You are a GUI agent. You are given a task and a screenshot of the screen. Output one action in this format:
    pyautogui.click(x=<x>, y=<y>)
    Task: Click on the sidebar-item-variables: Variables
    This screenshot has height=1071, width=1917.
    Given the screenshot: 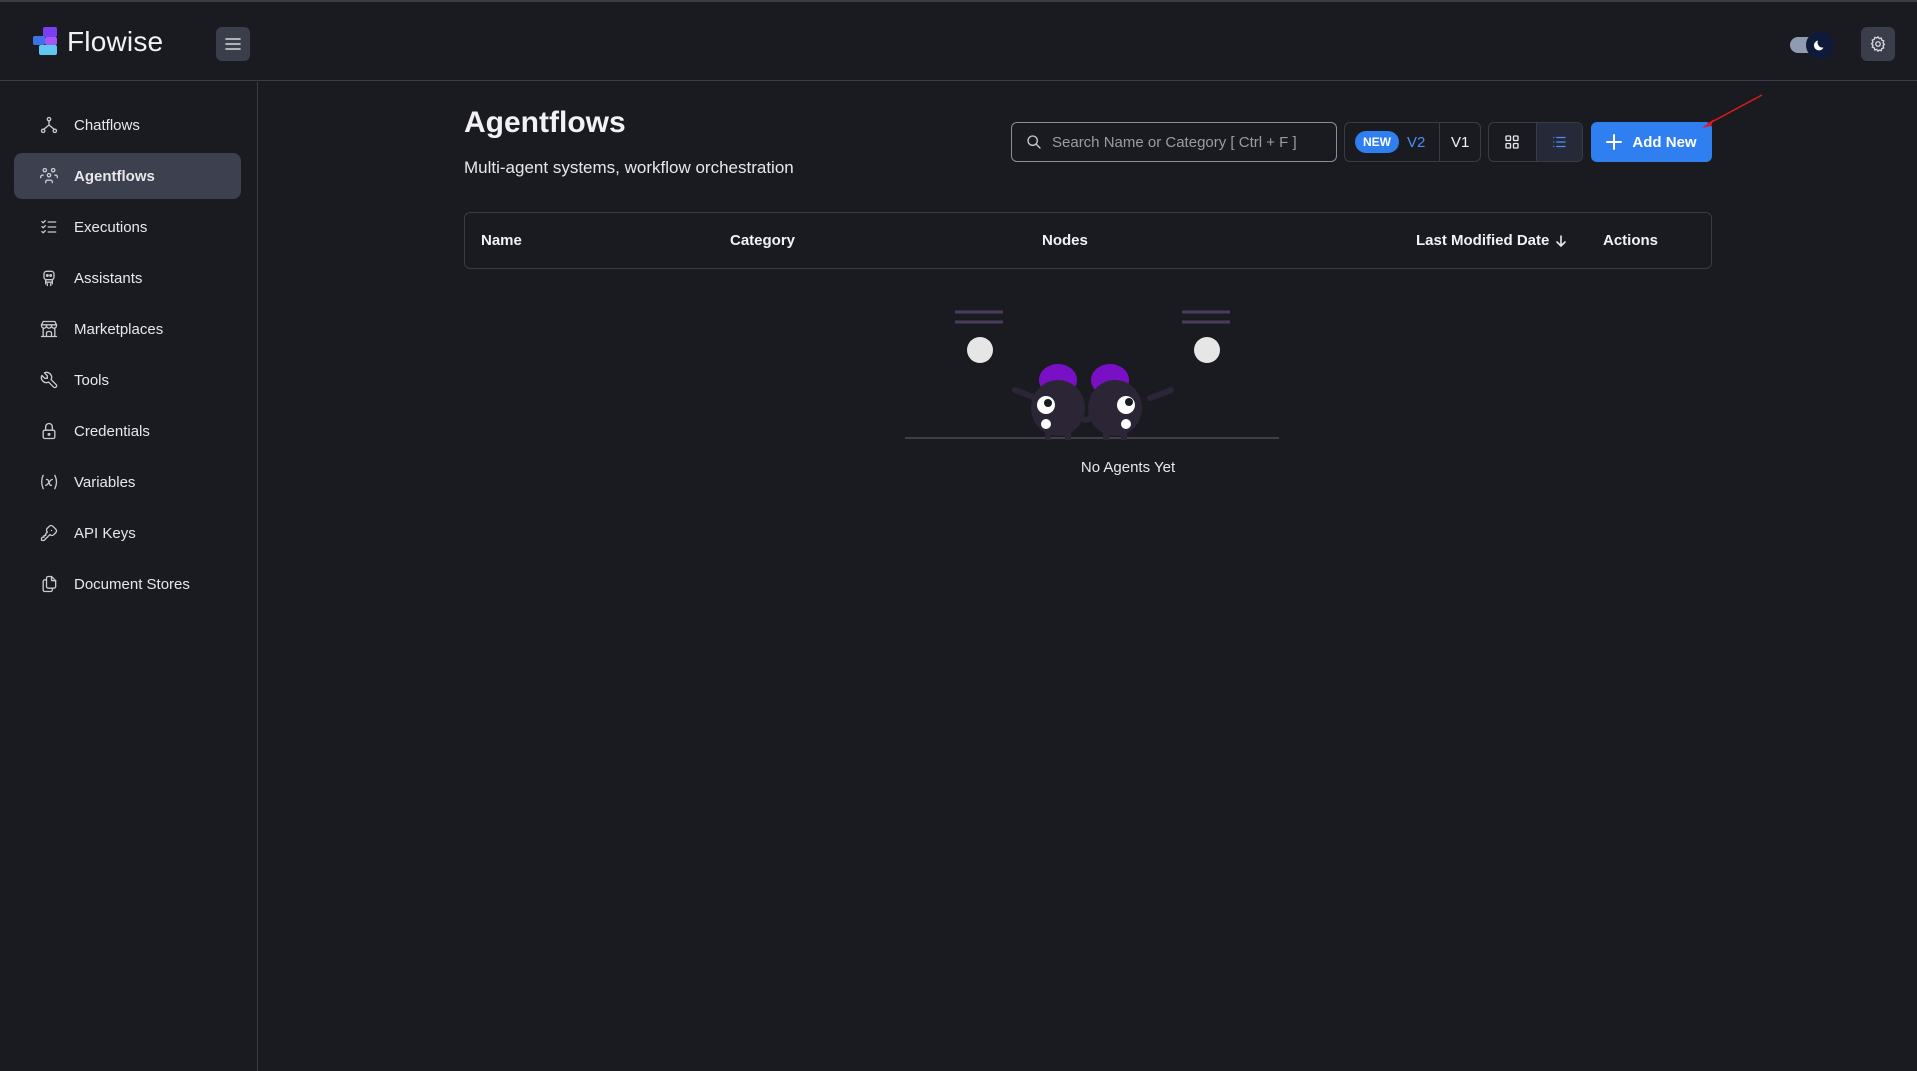 What is the action you would take?
    pyautogui.click(x=127, y=482)
    